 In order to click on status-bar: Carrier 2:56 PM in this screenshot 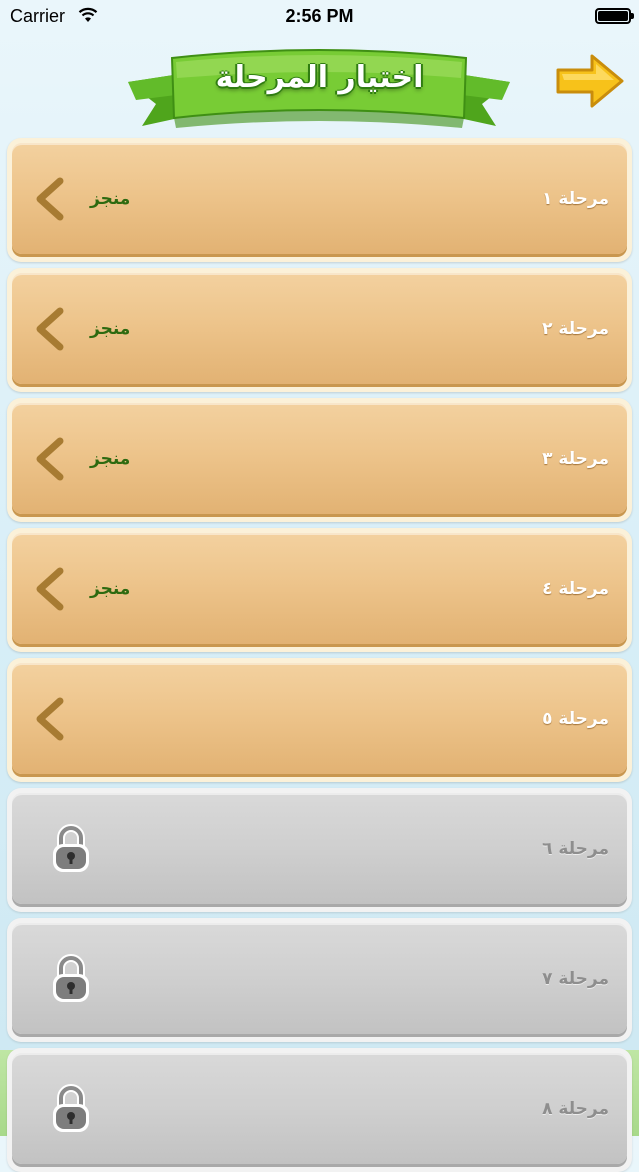, I will do `click(319, 17)`.